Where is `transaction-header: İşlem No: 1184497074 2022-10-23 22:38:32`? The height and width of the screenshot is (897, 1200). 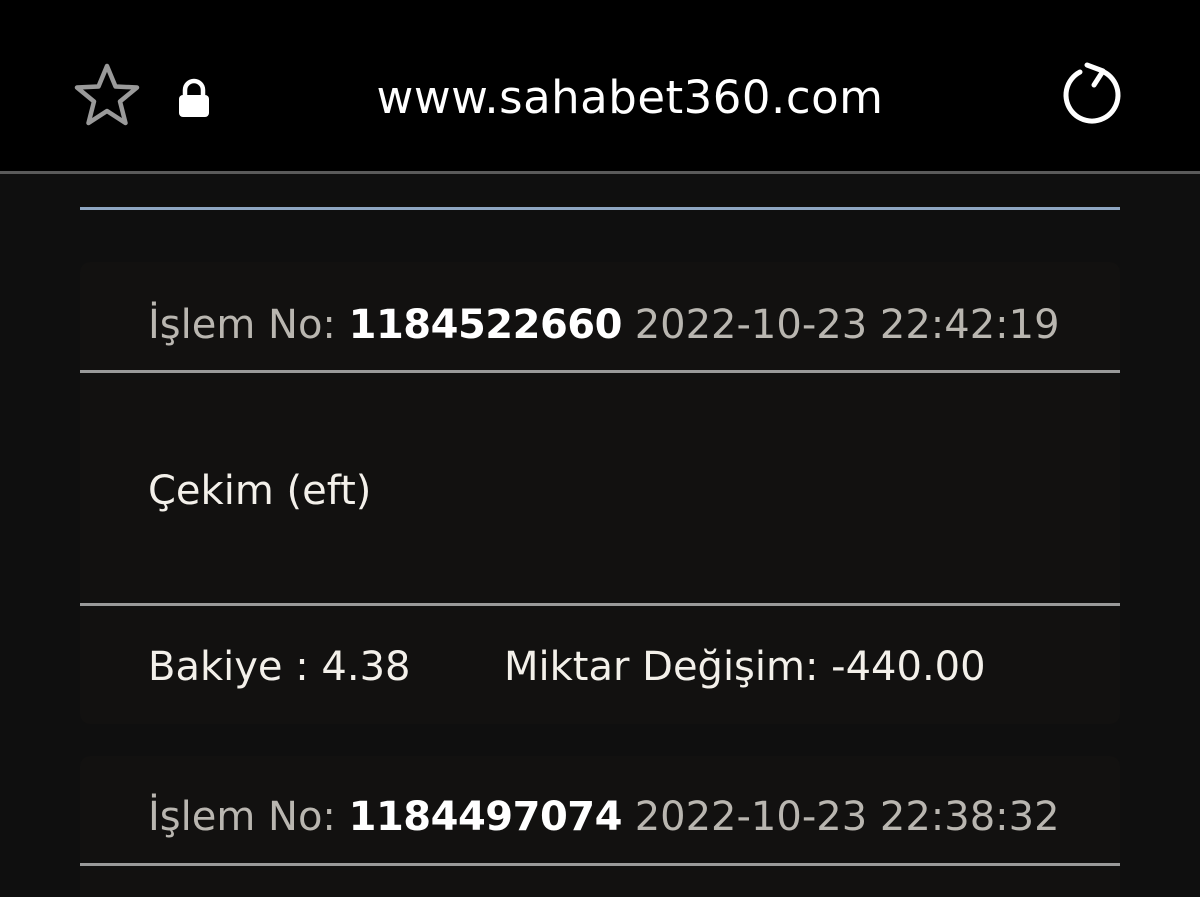
transaction-header: İşlem No: 1184497074 2022-10-23 22:38:32 is located at coordinates (604, 817).